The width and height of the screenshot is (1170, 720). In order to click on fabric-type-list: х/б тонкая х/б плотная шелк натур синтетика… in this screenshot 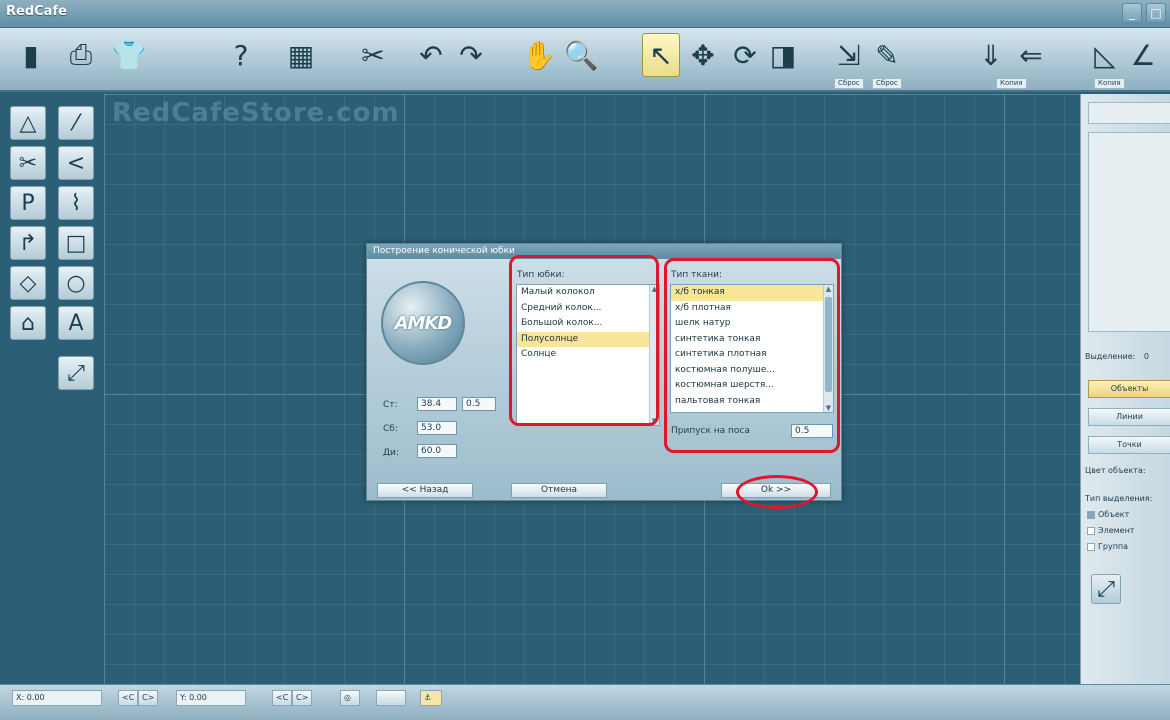, I will do `click(752, 348)`.